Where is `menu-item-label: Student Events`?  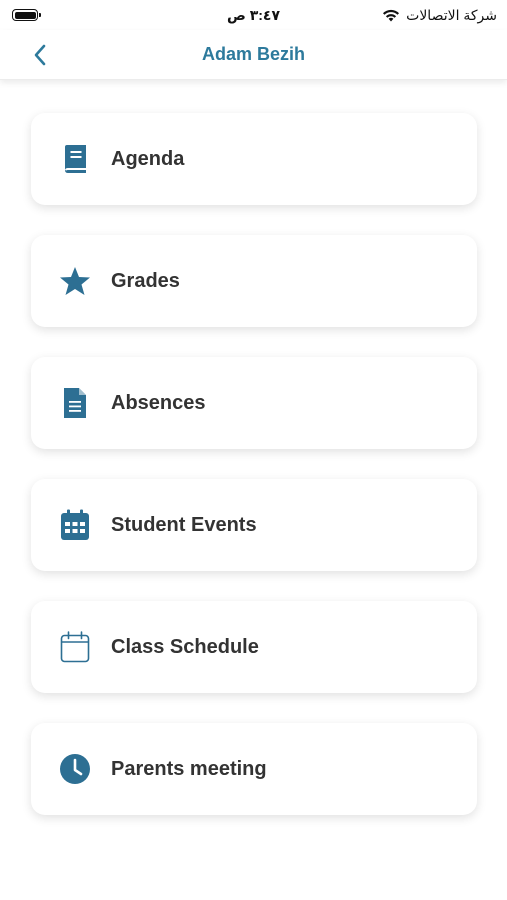 menu-item-label: Student Events is located at coordinates (184, 524).